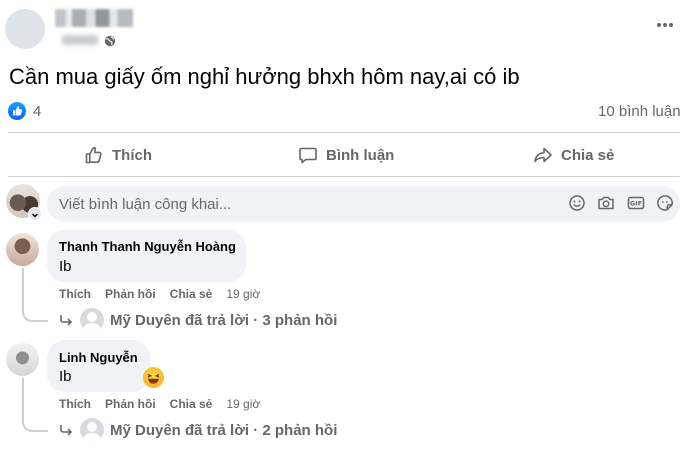 This screenshot has width=680, height=453. I want to click on globe-icon, so click(110, 41).